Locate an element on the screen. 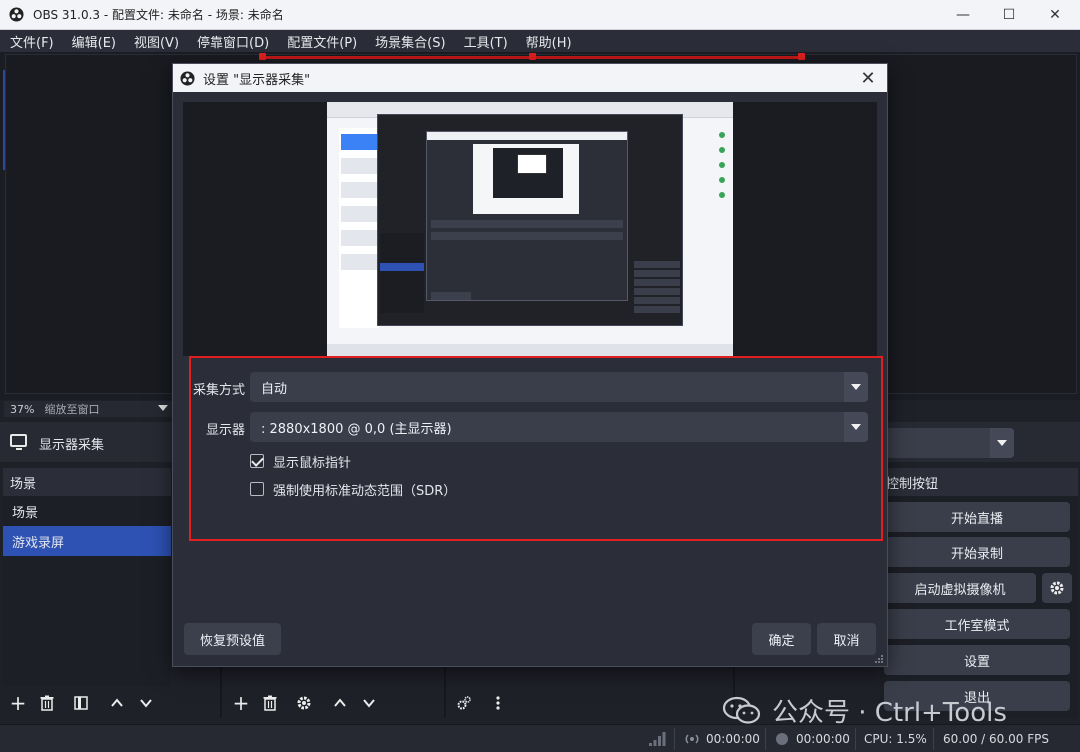 The image size is (1080, 752). dialog-close-button: ✕ is located at coordinates (868, 78).